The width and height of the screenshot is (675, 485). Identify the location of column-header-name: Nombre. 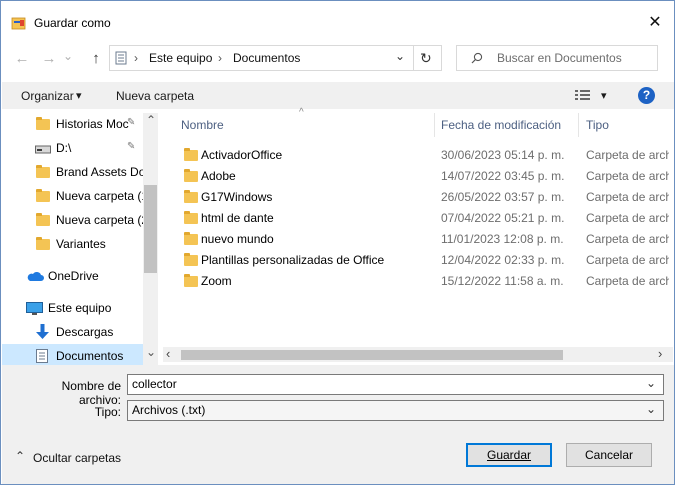
(202, 125).